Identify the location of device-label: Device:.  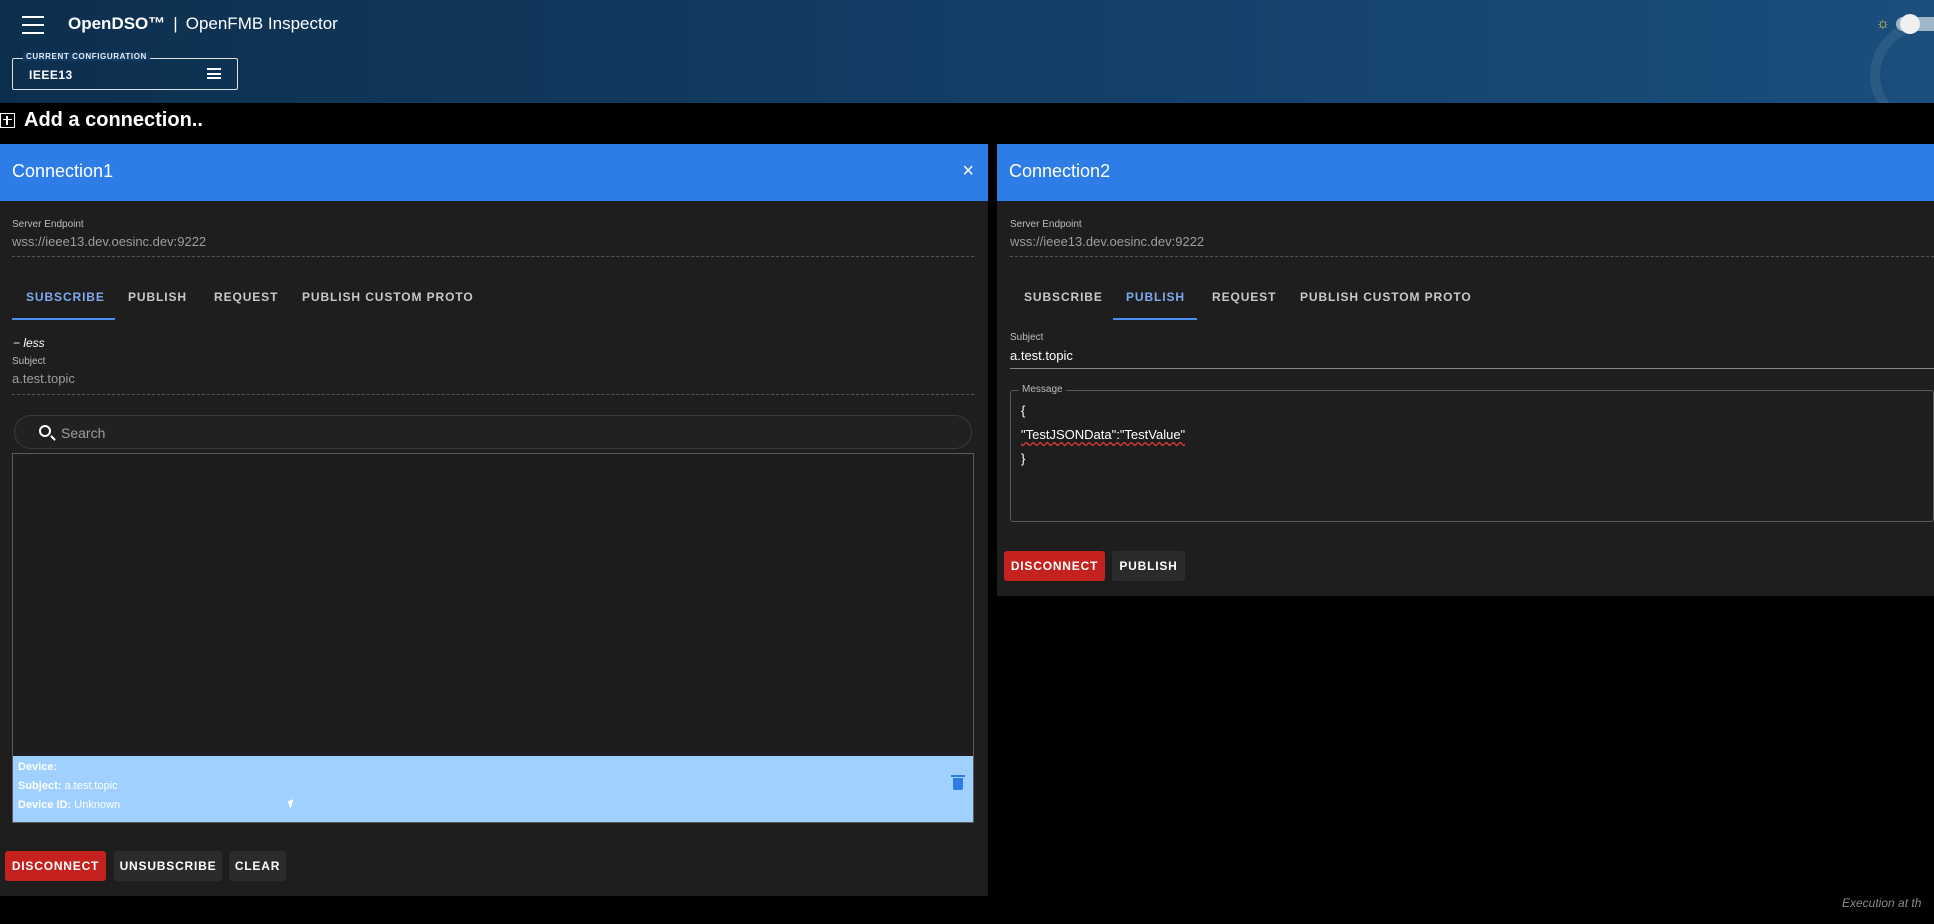
(38, 767).